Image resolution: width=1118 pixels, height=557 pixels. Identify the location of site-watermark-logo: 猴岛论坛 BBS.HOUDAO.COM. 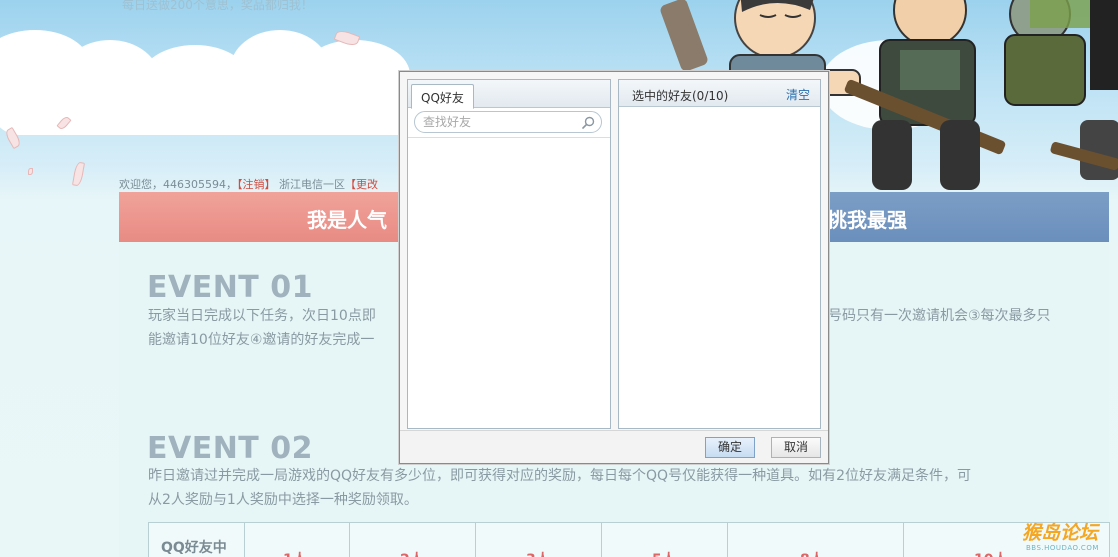
(1067, 536).